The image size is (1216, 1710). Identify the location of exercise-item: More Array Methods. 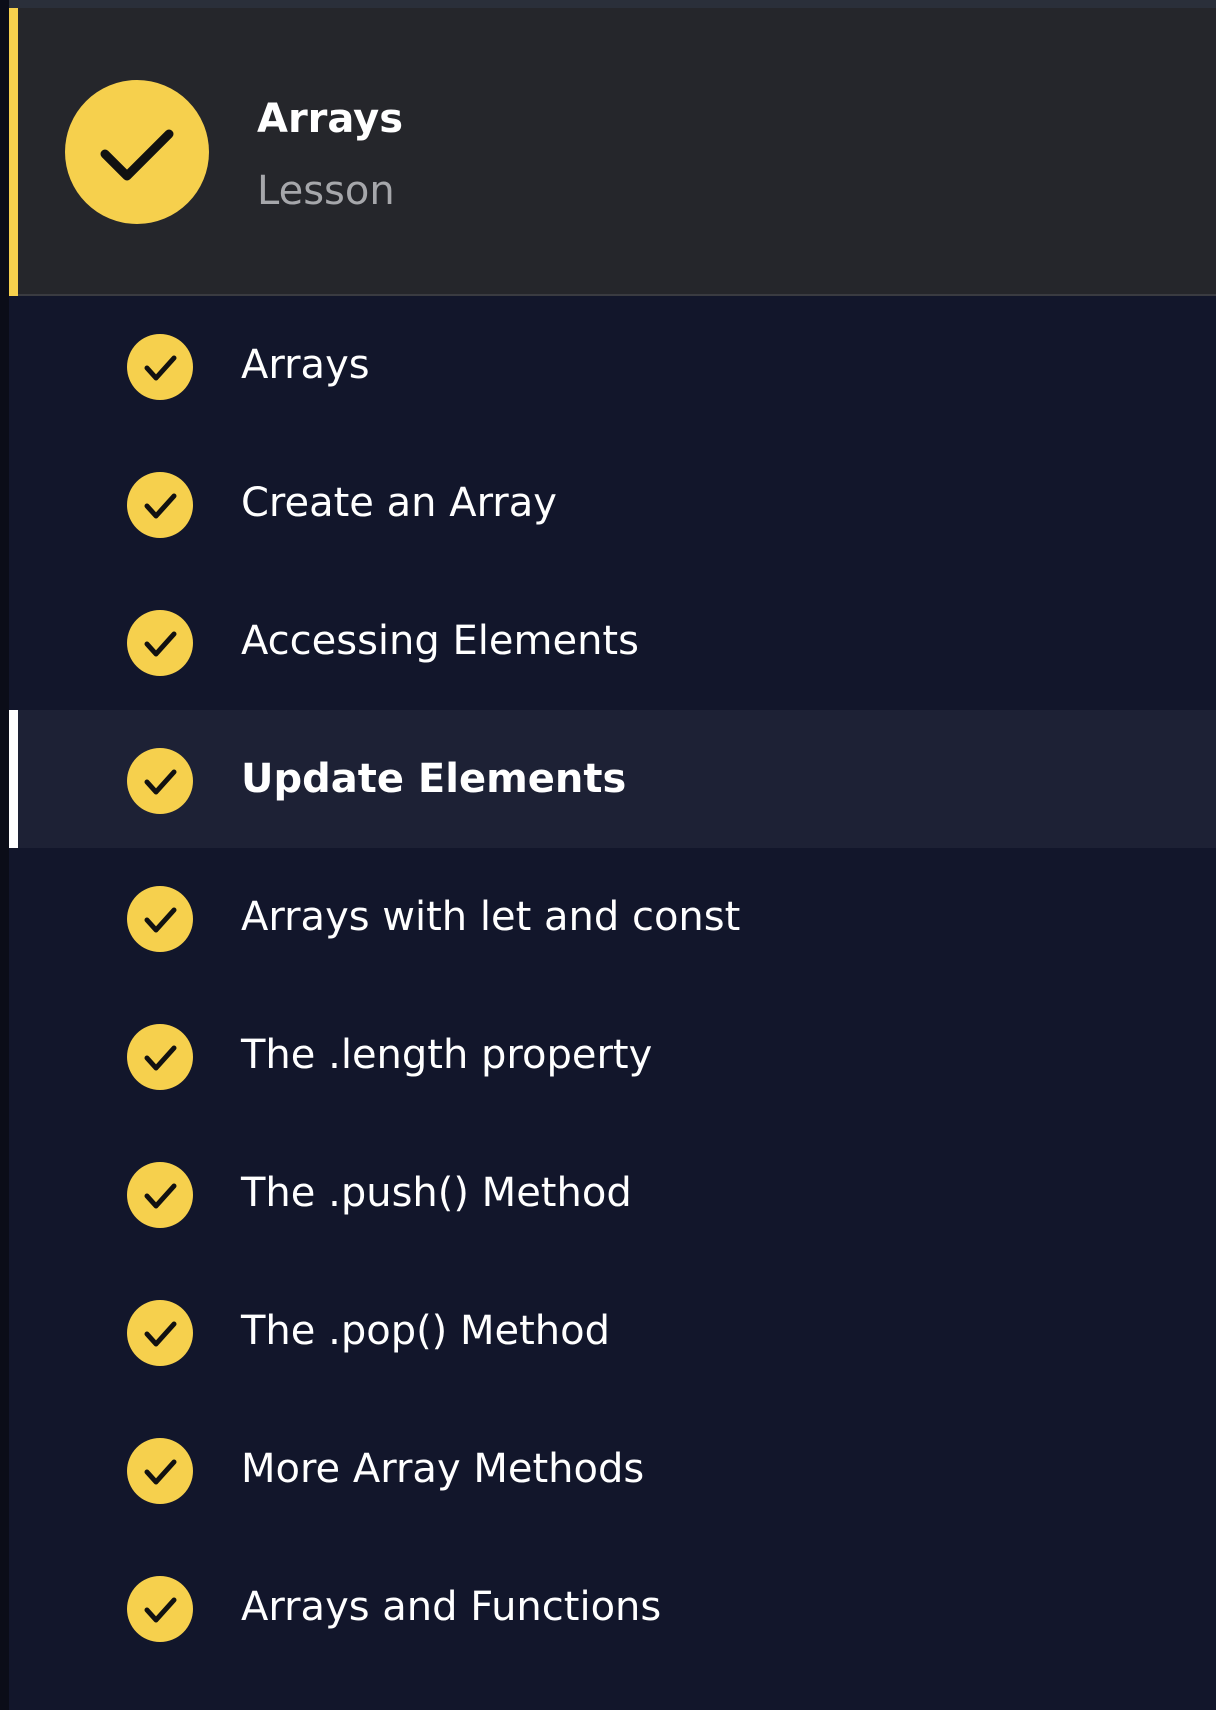
(612, 1469).